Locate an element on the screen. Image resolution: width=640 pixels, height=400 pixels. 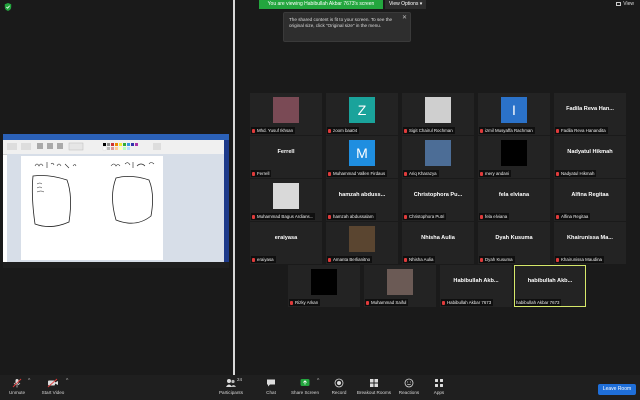
participant-name-label: mery andani is located at coordinates (495, 173).